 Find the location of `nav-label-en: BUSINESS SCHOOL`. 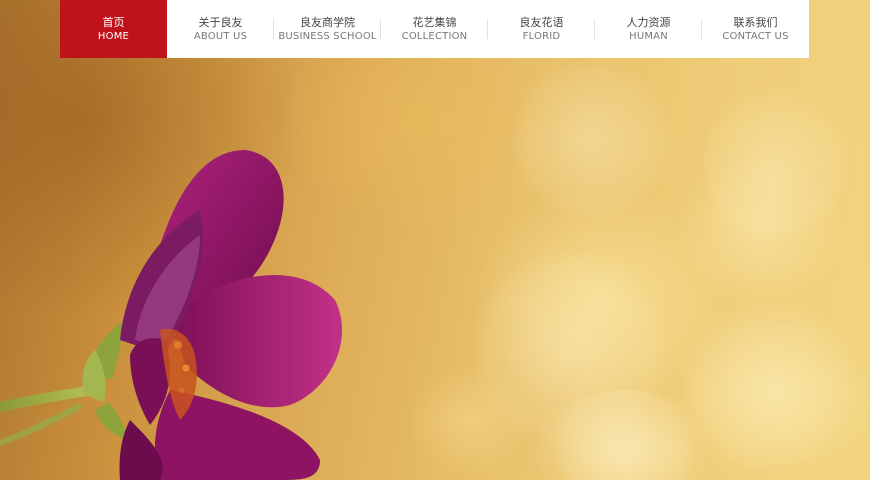

nav-label-en: BUSINESS SCHOOL is located at coordinates (327, 36).